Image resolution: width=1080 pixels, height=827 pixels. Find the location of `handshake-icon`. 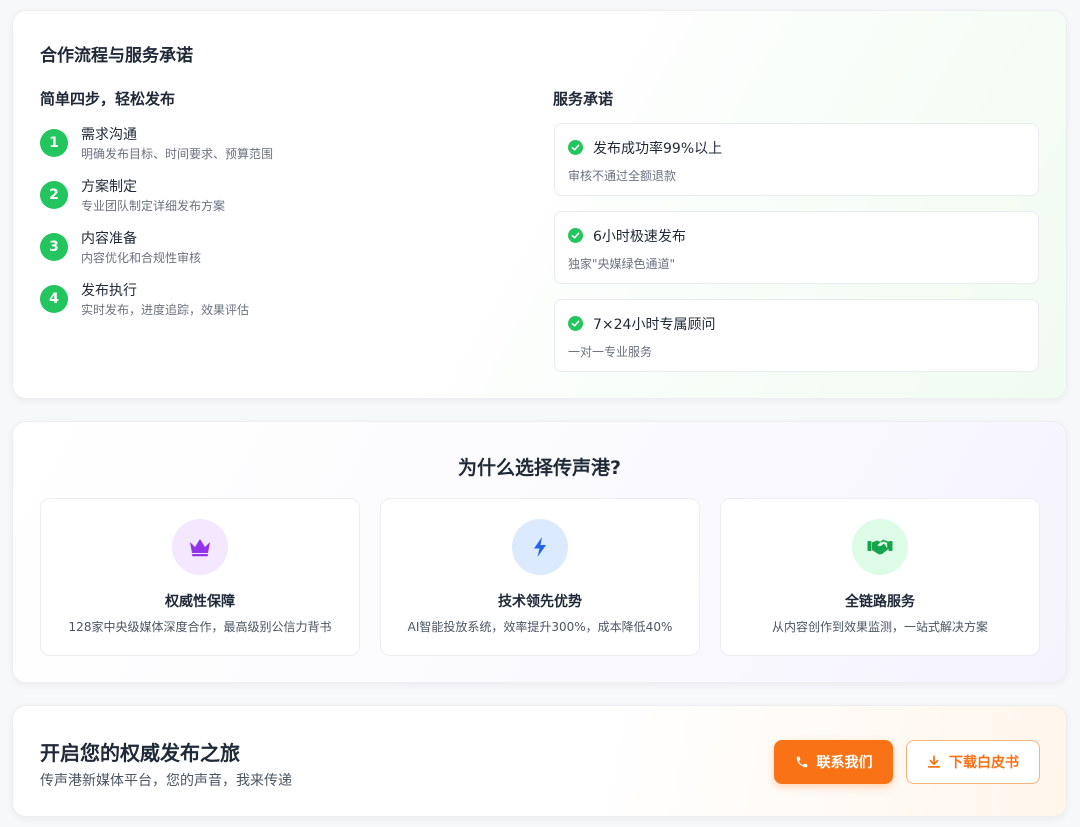

handshake-icon is located at coordinates (880, 547).